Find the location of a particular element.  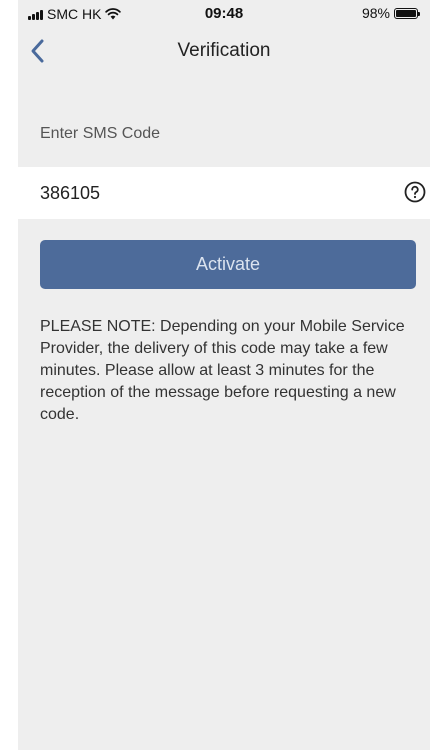

question-circle-icon is located at coordinates (415, 192).